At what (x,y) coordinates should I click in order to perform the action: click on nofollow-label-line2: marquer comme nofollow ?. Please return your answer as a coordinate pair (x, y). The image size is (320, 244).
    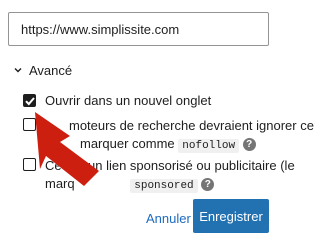
    Looking at the image, I should click on (168, 145).